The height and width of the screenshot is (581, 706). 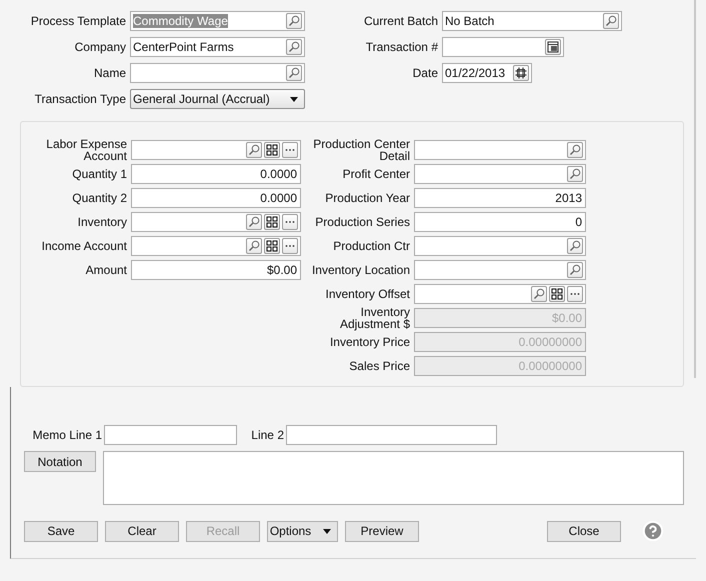 What do you see at coordinates (61, 531) in the screenshot?
I see `action-button: Save` at bounding box center [61, 531].